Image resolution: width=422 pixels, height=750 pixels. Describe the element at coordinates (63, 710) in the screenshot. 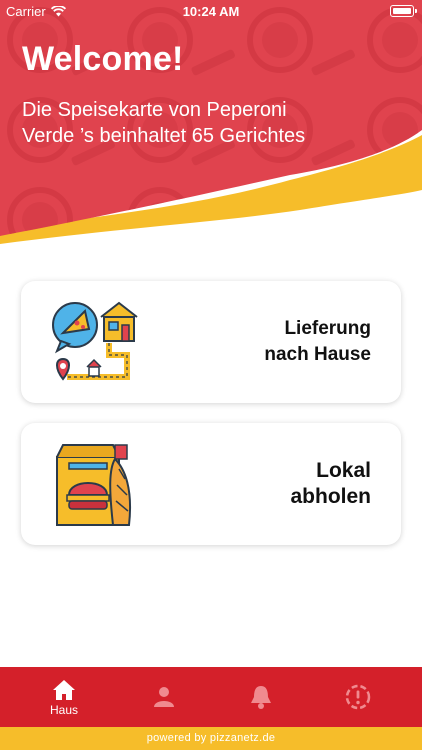

I see `tab-home-label: Haus` at that location.